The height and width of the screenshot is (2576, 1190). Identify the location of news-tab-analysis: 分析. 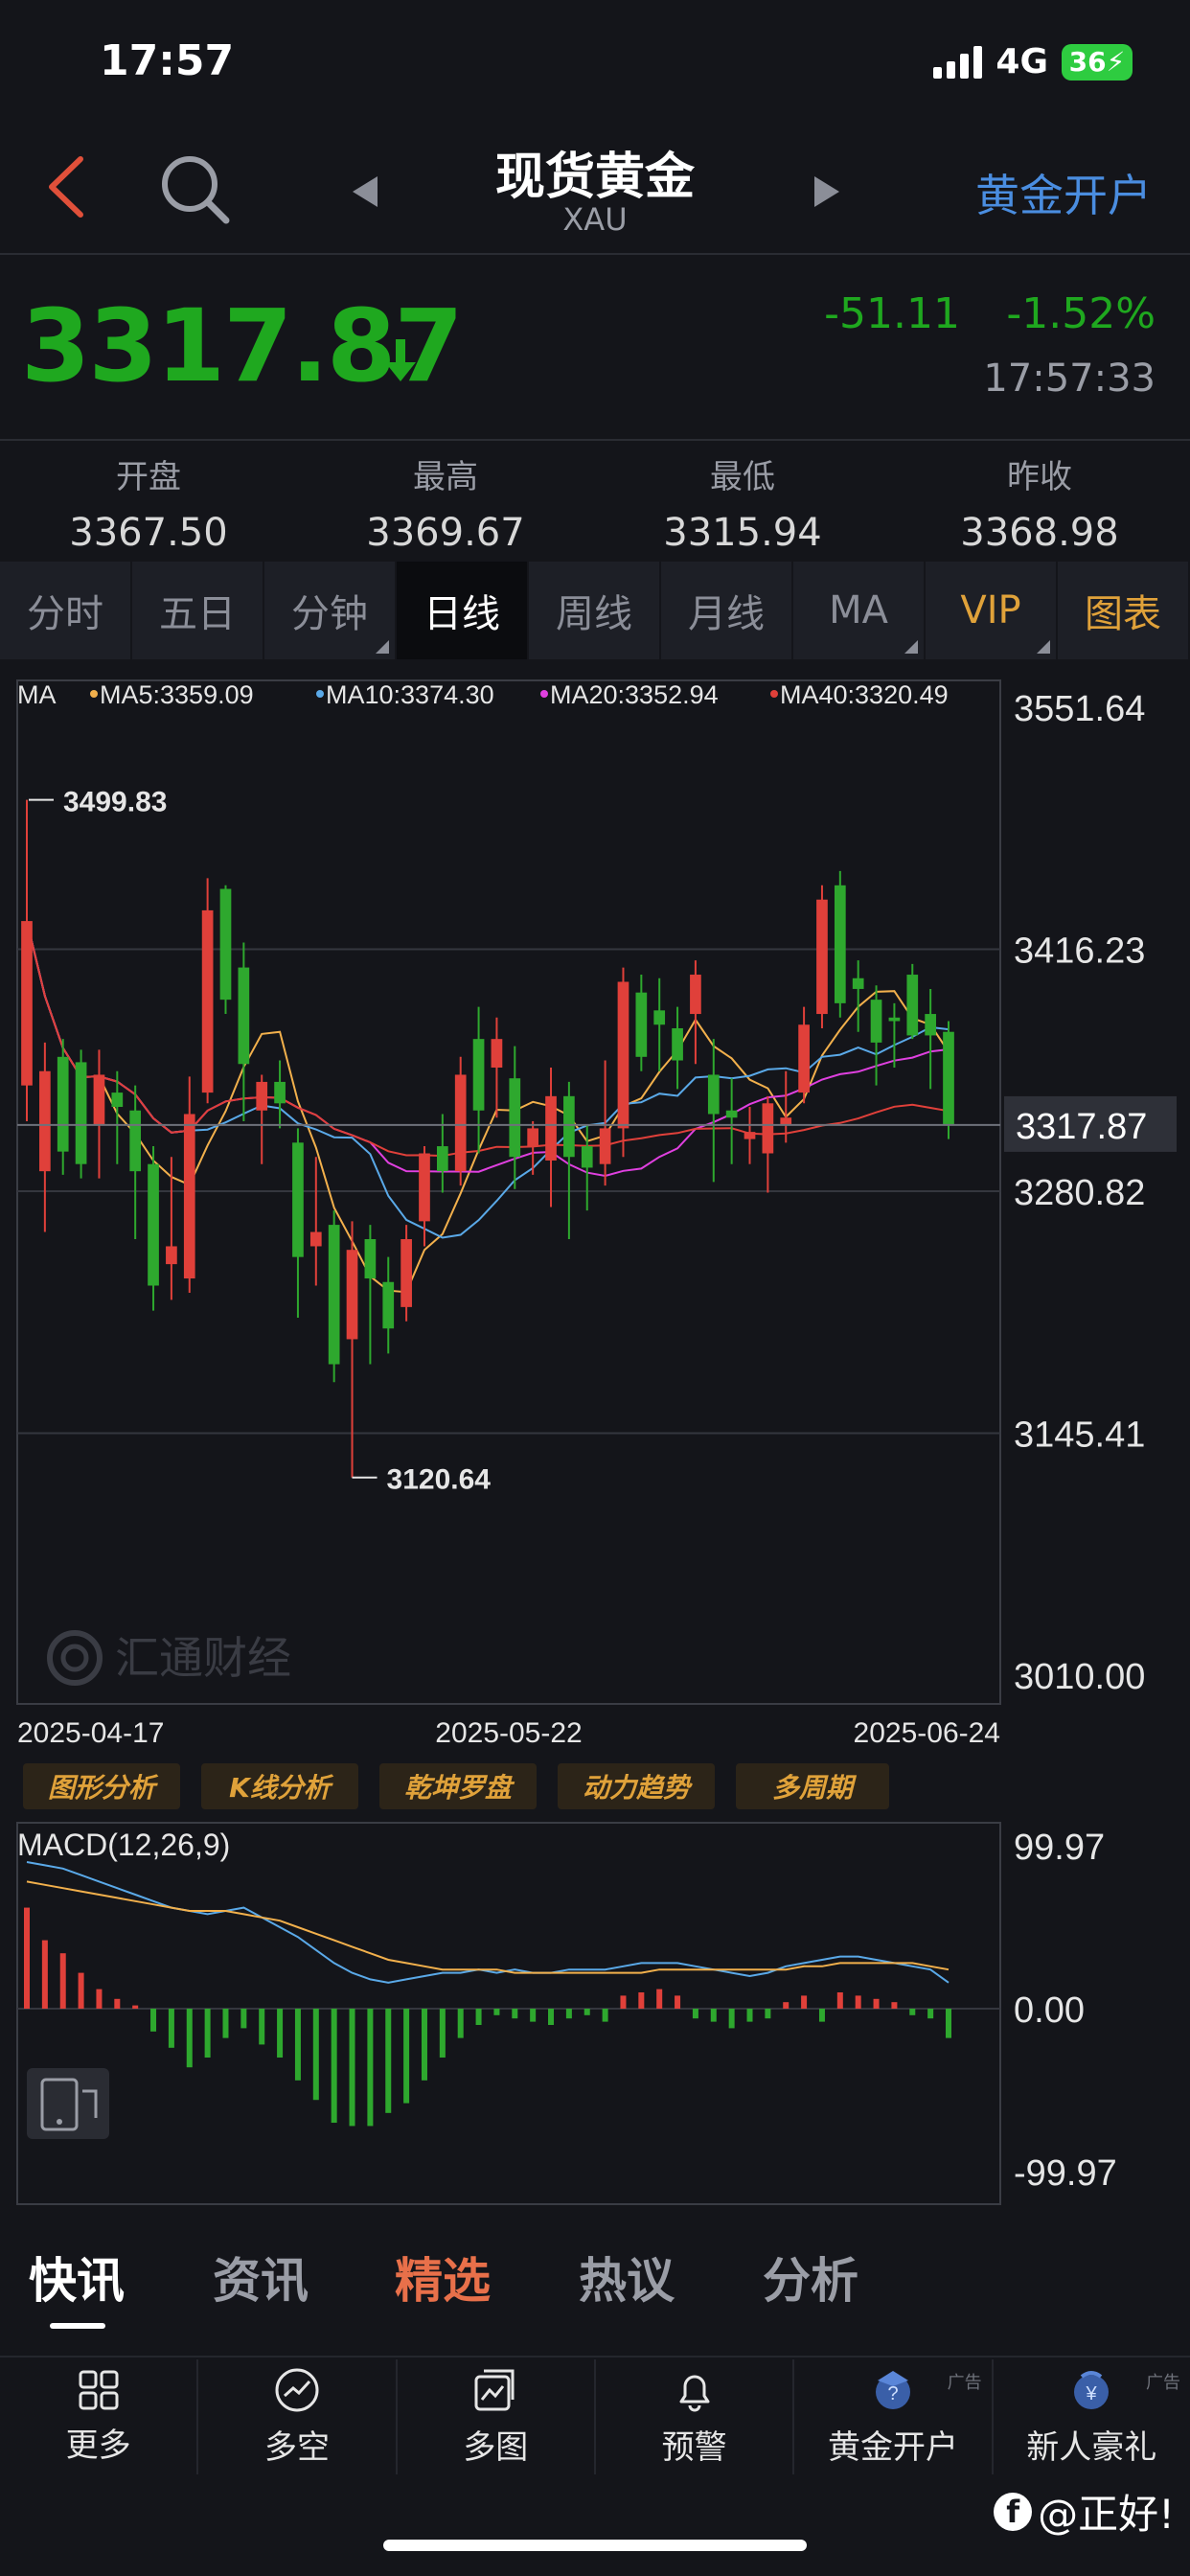
(810, 2277).